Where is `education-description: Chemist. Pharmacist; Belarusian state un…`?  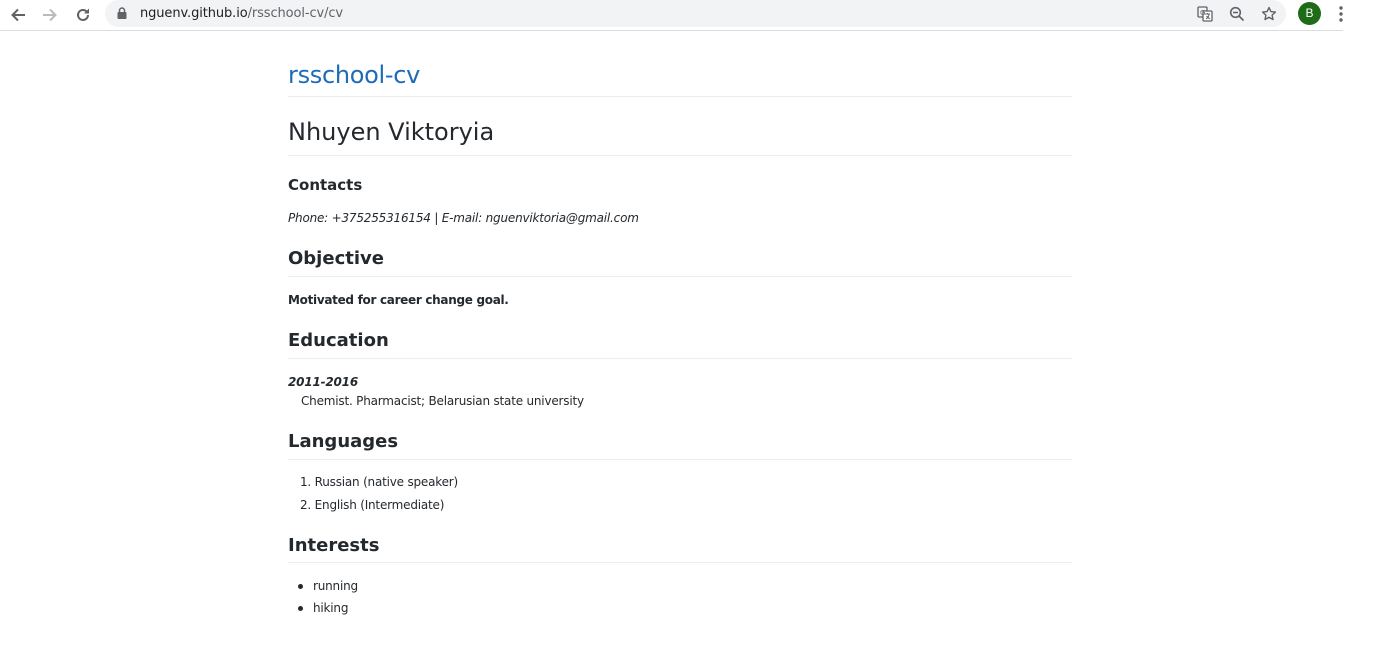 education-description: Chemist. Pharmacist; Belarusian state un… is located at coordinates (442, 401).